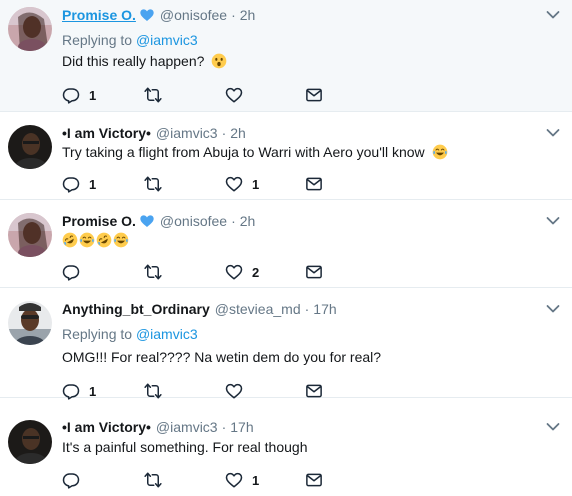  What do you see at coordinates (258, 309) in the screenshot?
I see `handle: @steviea_md` at bounding box center [258, 309].